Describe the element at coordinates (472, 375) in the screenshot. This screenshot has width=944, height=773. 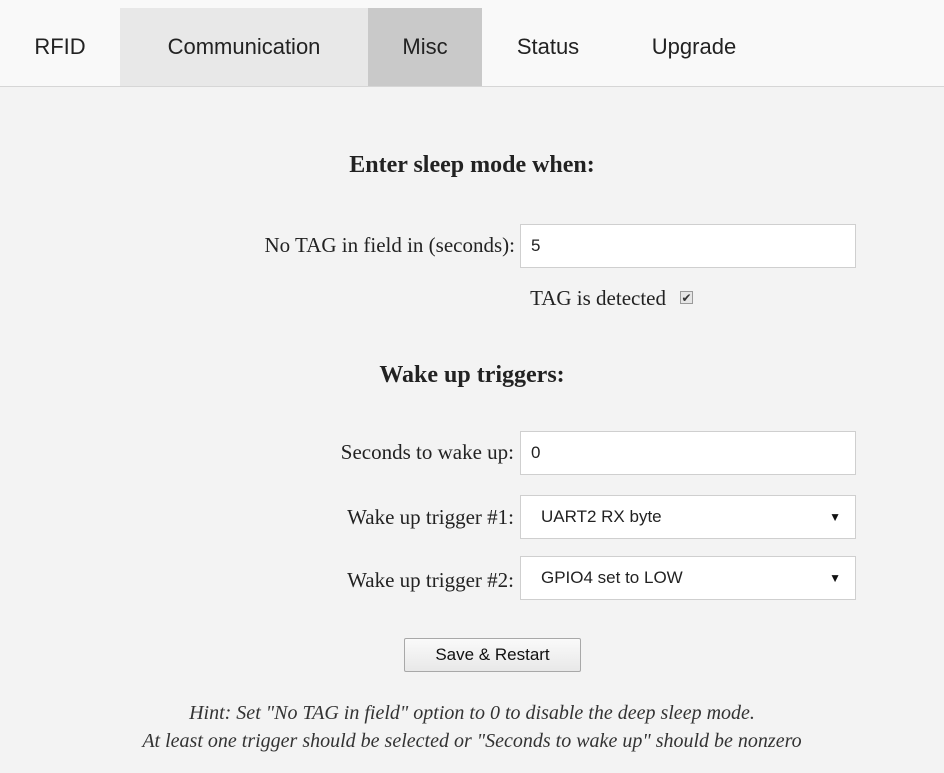
I see `wake-triggers-heading: Wake up triggers:` at that location.